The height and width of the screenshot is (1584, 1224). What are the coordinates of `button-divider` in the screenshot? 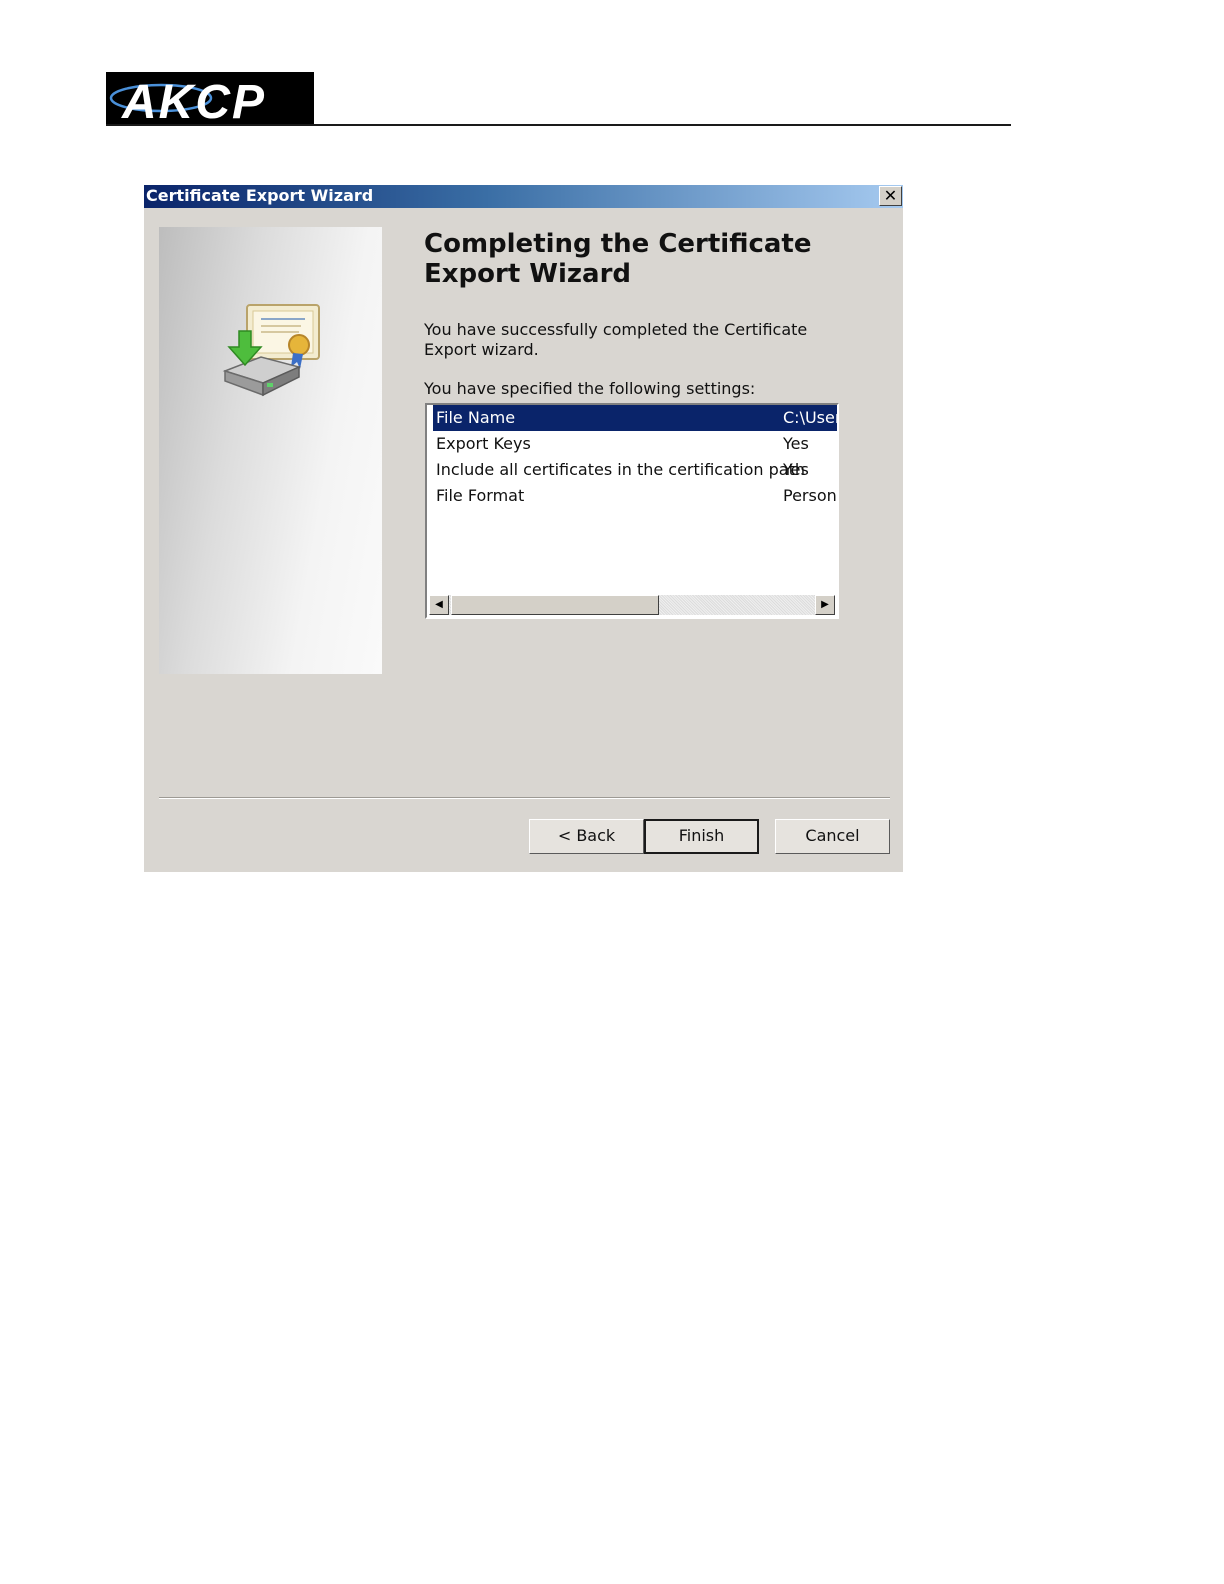 It's located at (524, 798).